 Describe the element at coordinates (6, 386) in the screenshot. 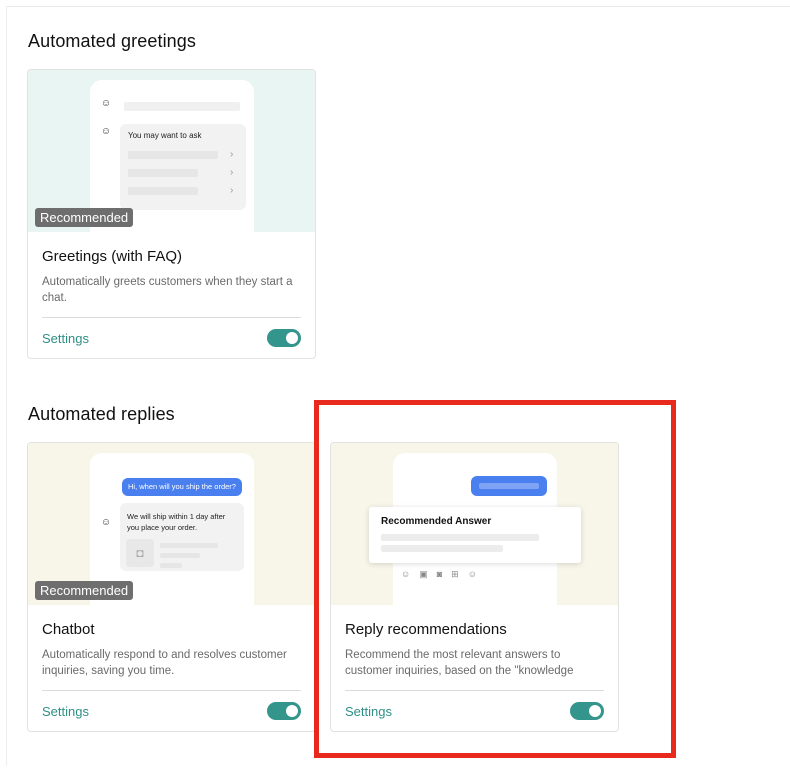

I see `left-divider` at that location.